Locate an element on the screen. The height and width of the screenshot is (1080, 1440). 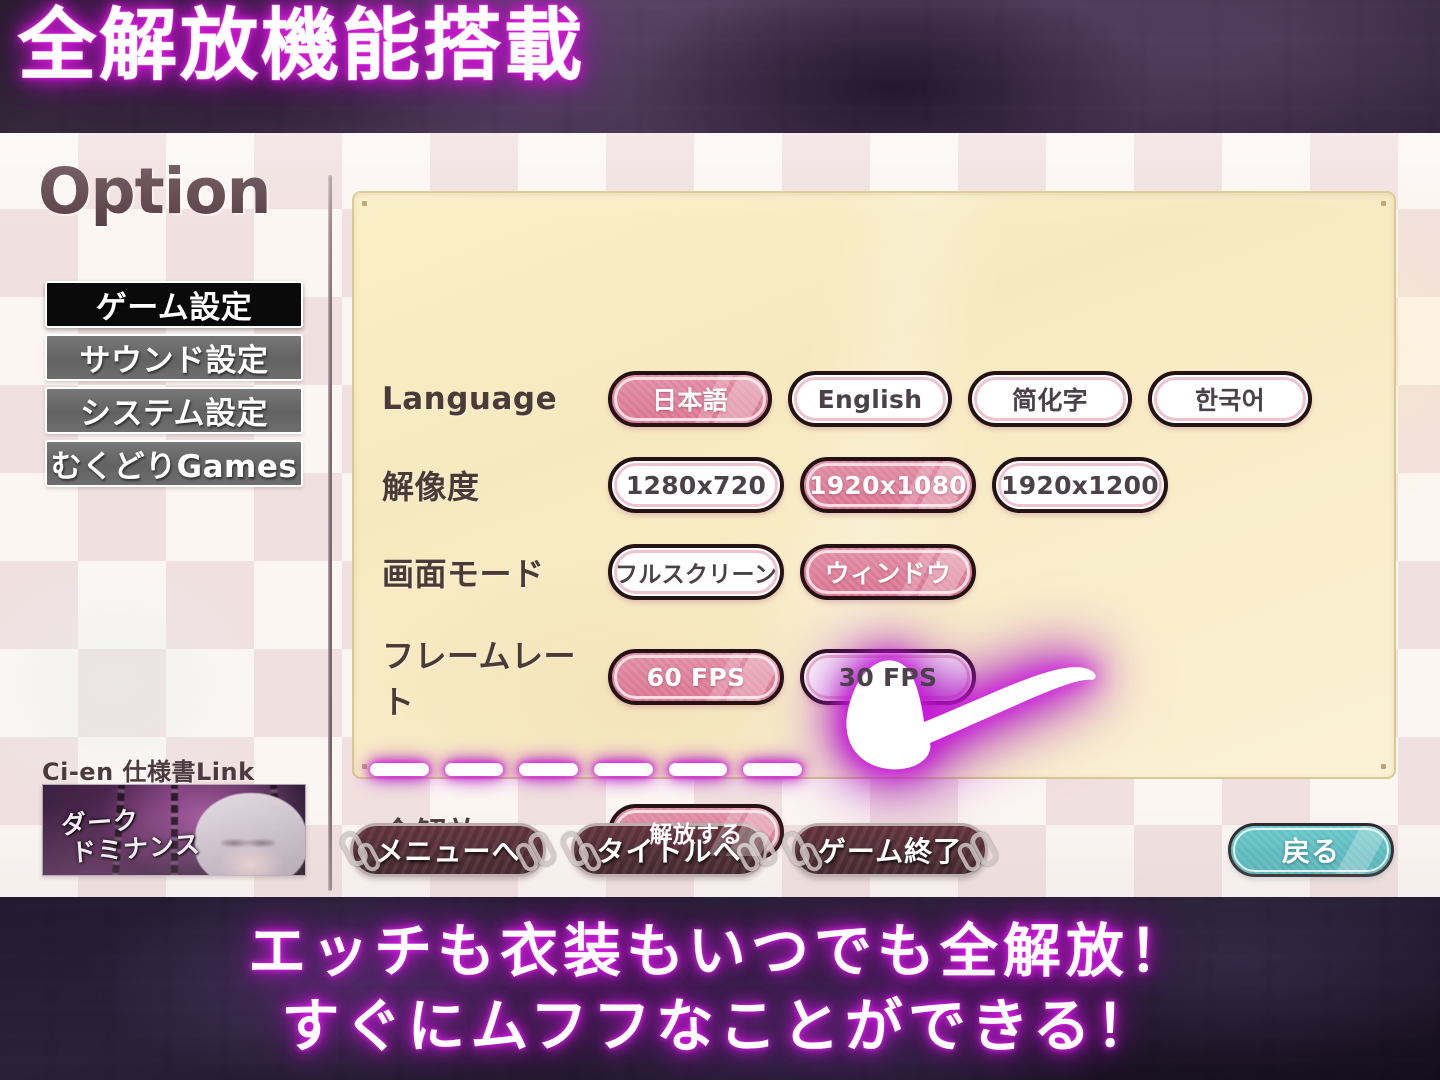
language-option-english: English is located at coordinates (870, 399).